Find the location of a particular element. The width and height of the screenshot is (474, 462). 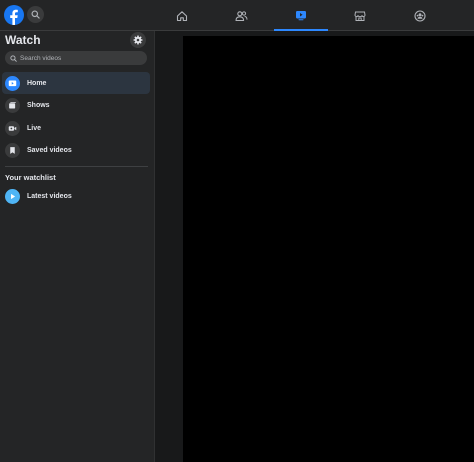

sidebar-item-live: Live is located at coordinates (76, 128).